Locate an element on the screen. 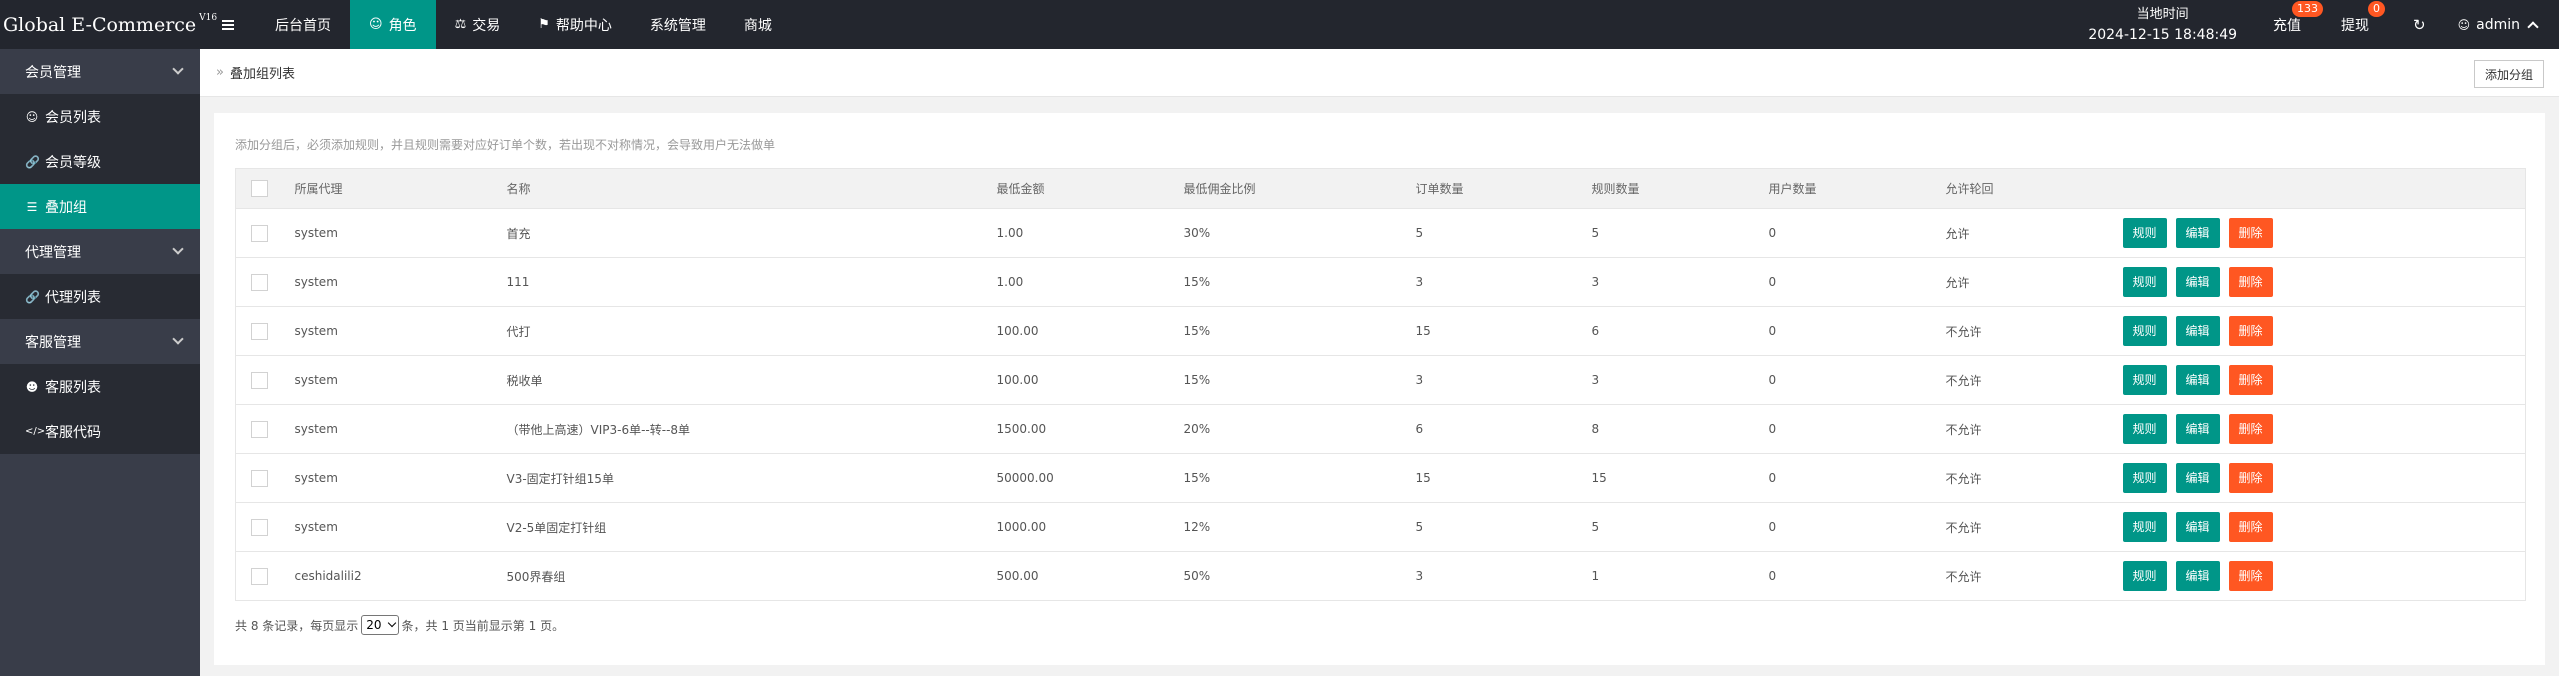  sidebar-item-member-list: ☺ 会员列表 is located at coordinates (100, 116).